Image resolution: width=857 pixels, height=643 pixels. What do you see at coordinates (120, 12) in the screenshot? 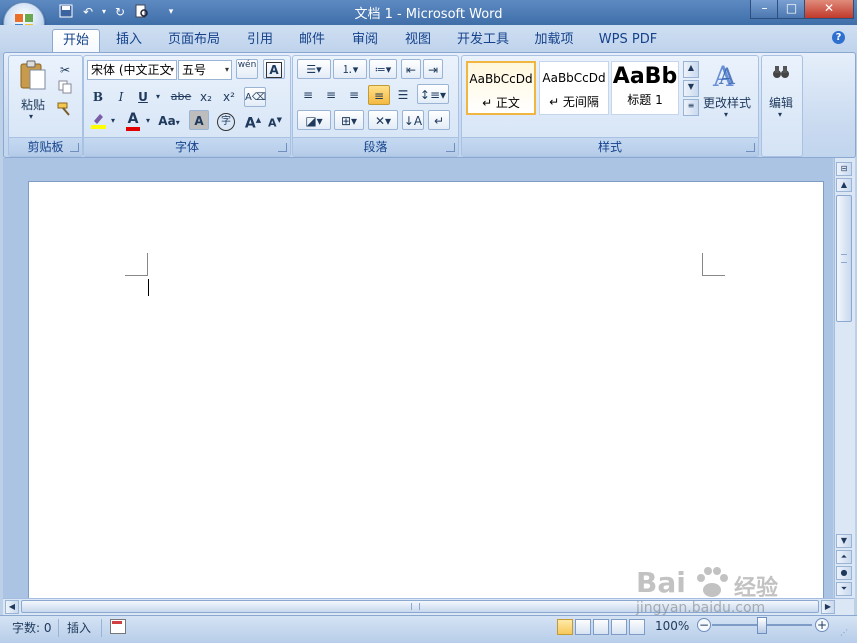
I see `redo-icon: ↻` at bounding box center [120, 12].